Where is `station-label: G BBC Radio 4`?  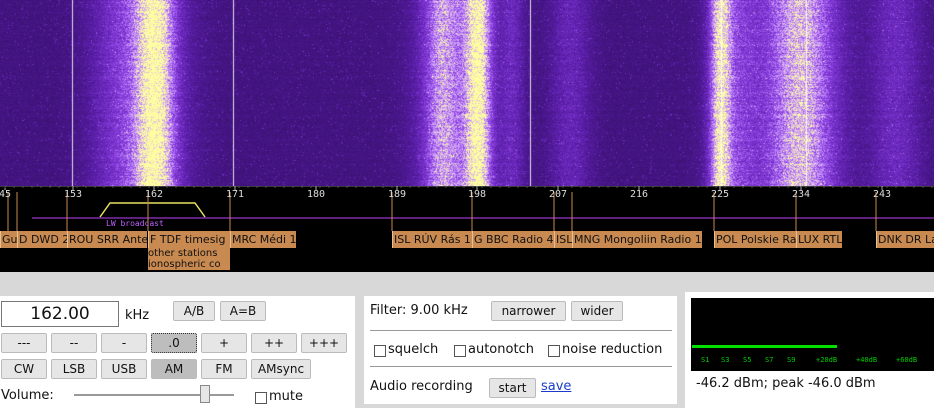 station-label: G BBC Radio 4 is located at coordinates (513, 239).